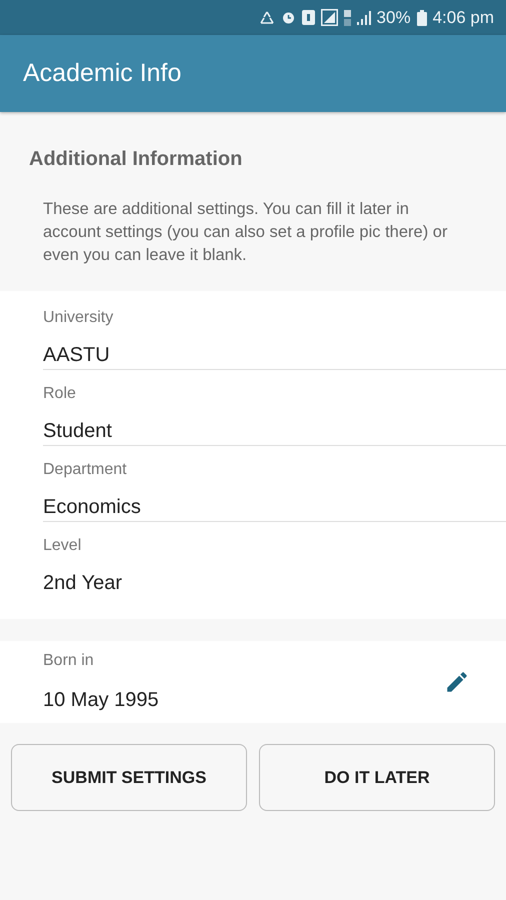  What do you see at coordinates (421, 18) in the screenshot?
I see `battery-icon` at bounding box center [421, 18].